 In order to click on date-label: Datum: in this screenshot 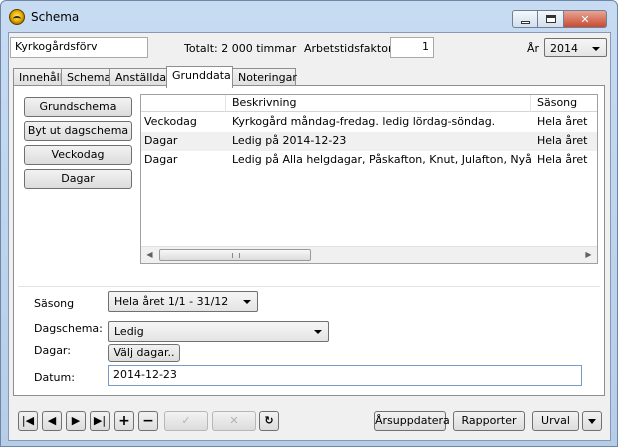, I will do `click(54, 377)`.